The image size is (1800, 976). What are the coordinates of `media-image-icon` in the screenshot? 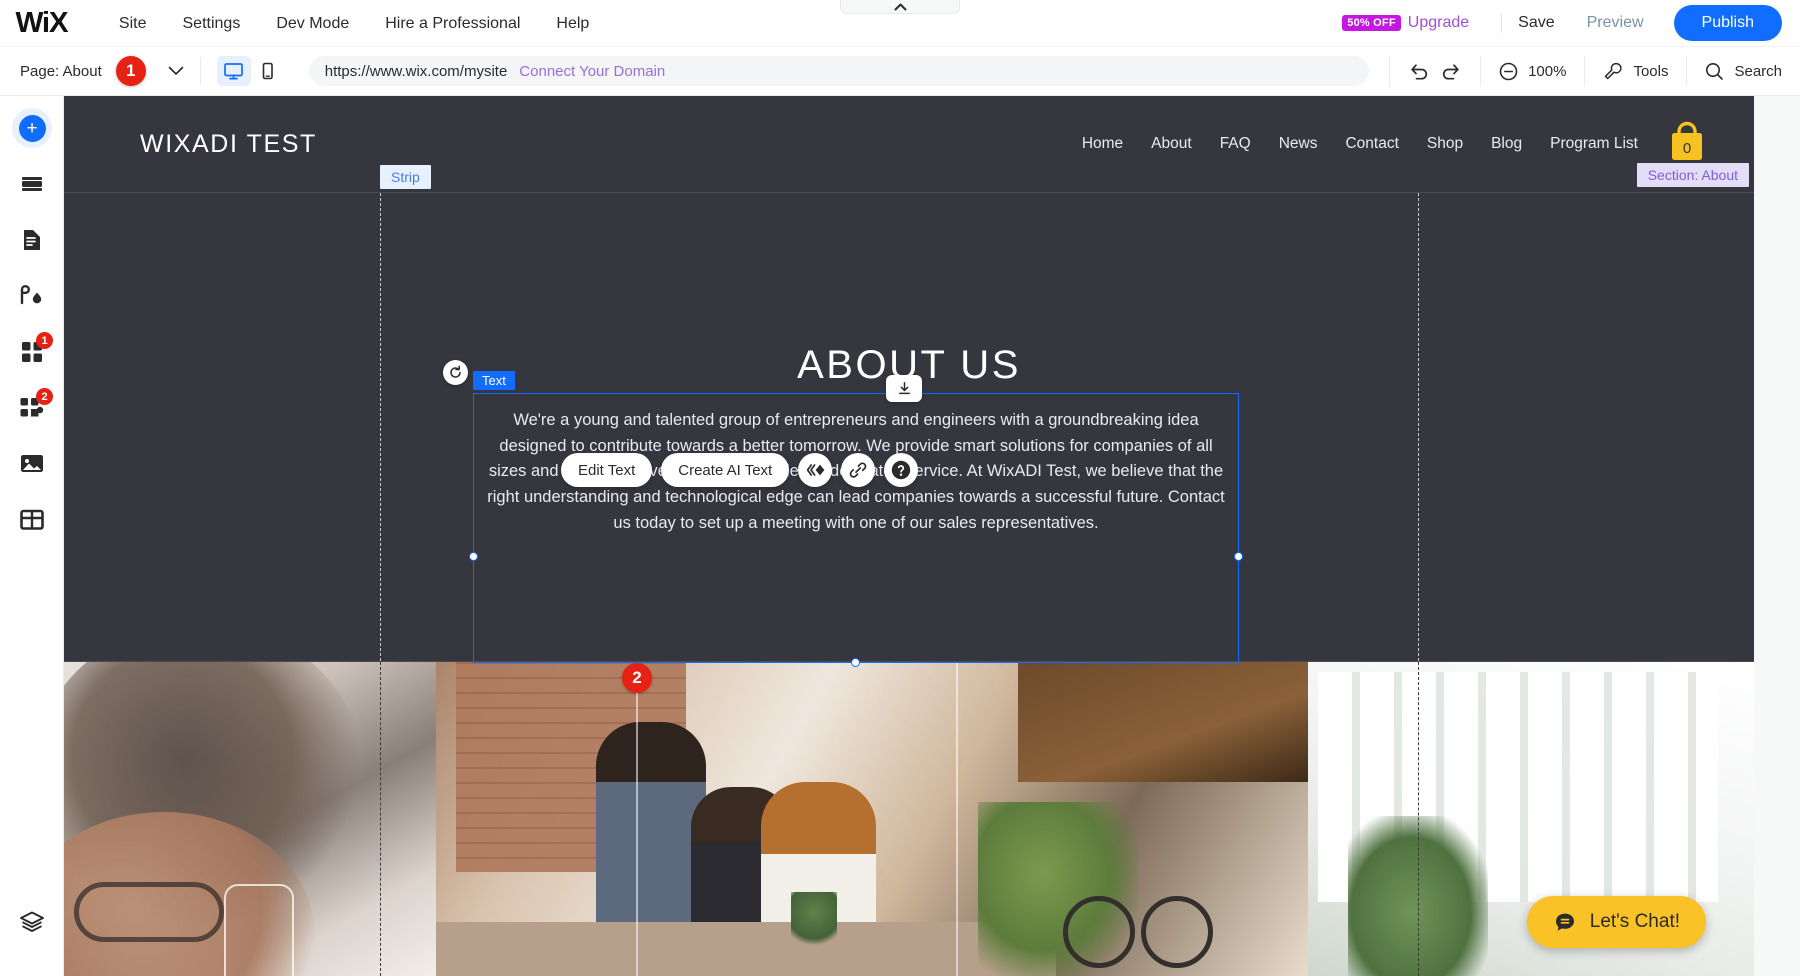 It's located at (32, 463).